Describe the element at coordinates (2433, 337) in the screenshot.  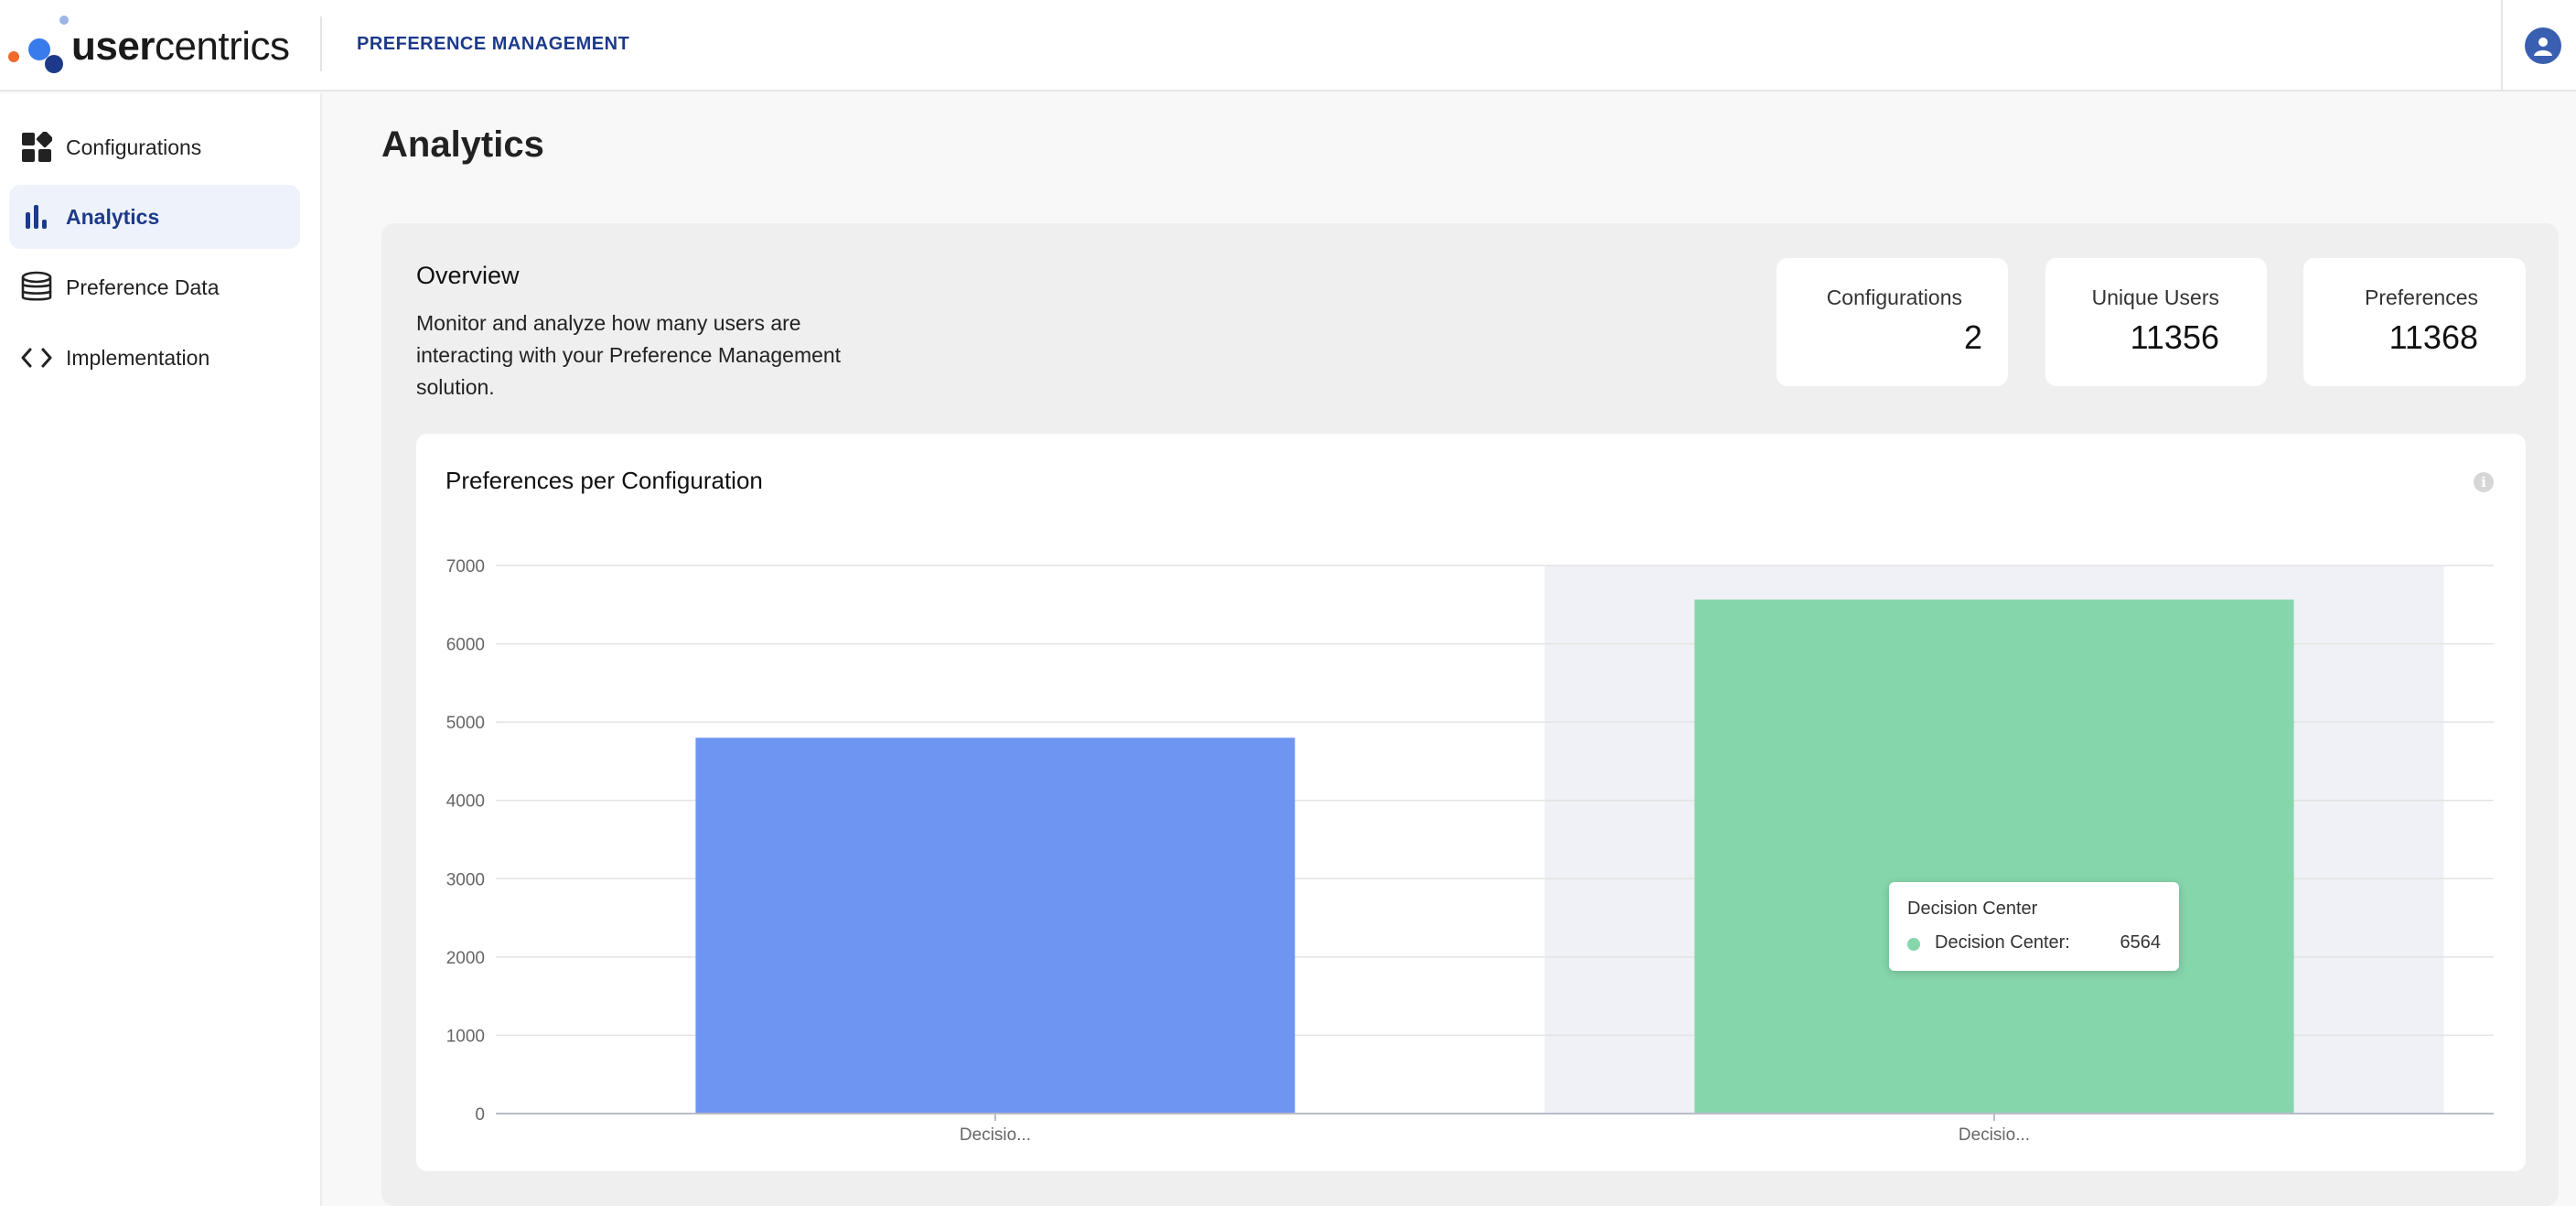
I see `stat-value: 11368` at that location.